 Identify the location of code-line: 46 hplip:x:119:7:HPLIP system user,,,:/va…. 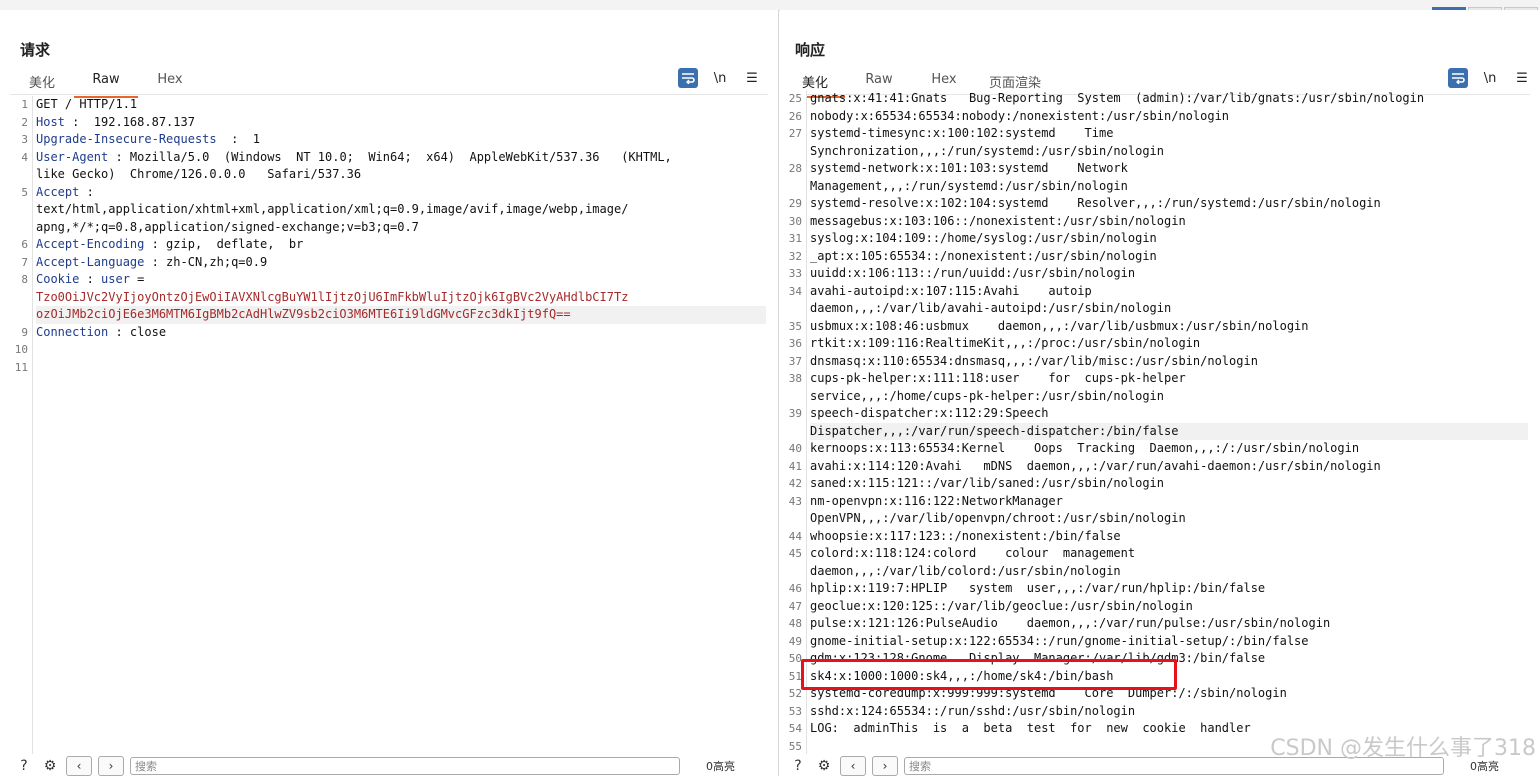
(1156, 589).